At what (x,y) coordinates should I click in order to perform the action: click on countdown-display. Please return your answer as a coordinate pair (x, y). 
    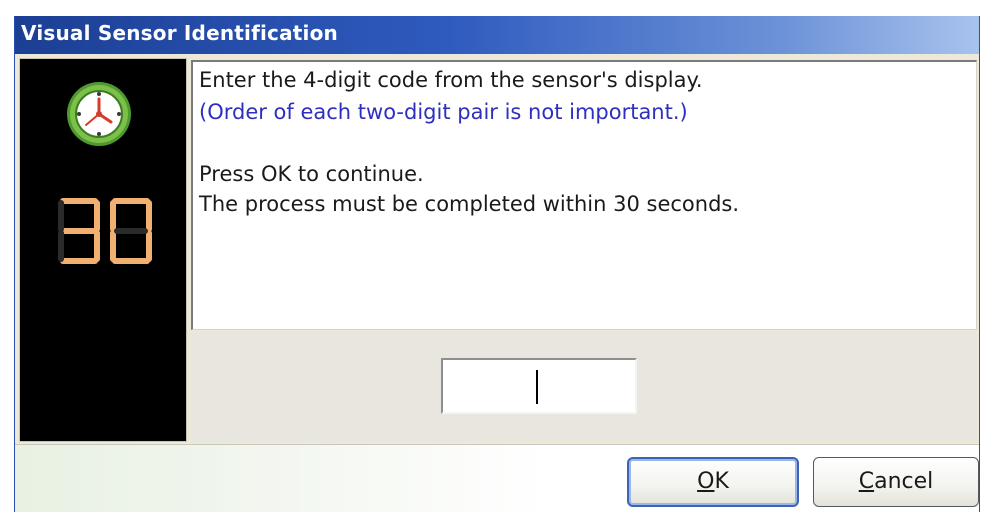
    Looking at the image, I should click on (105, 231).